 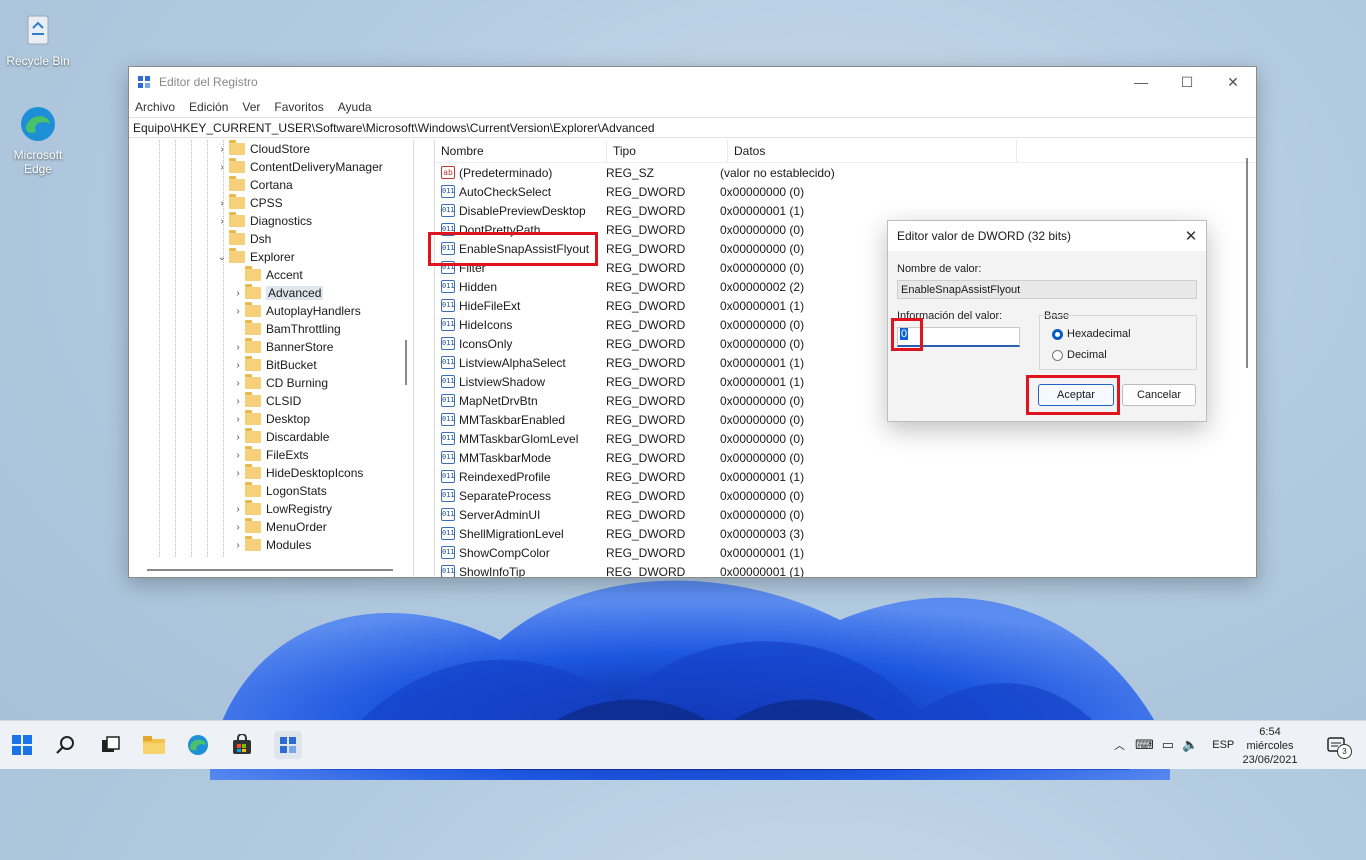 What do you see at coordinates (249, 203) in the screenshot?
I see `tree-item: › CPSS` at bounding box center [249, 203].